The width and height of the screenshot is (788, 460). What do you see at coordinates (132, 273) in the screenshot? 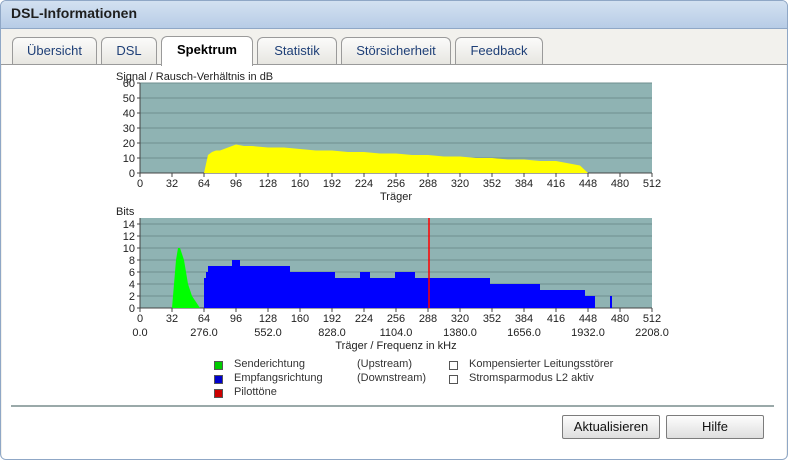
I see `bits-y-tick-label: 6` at bounding box center [132, 273].